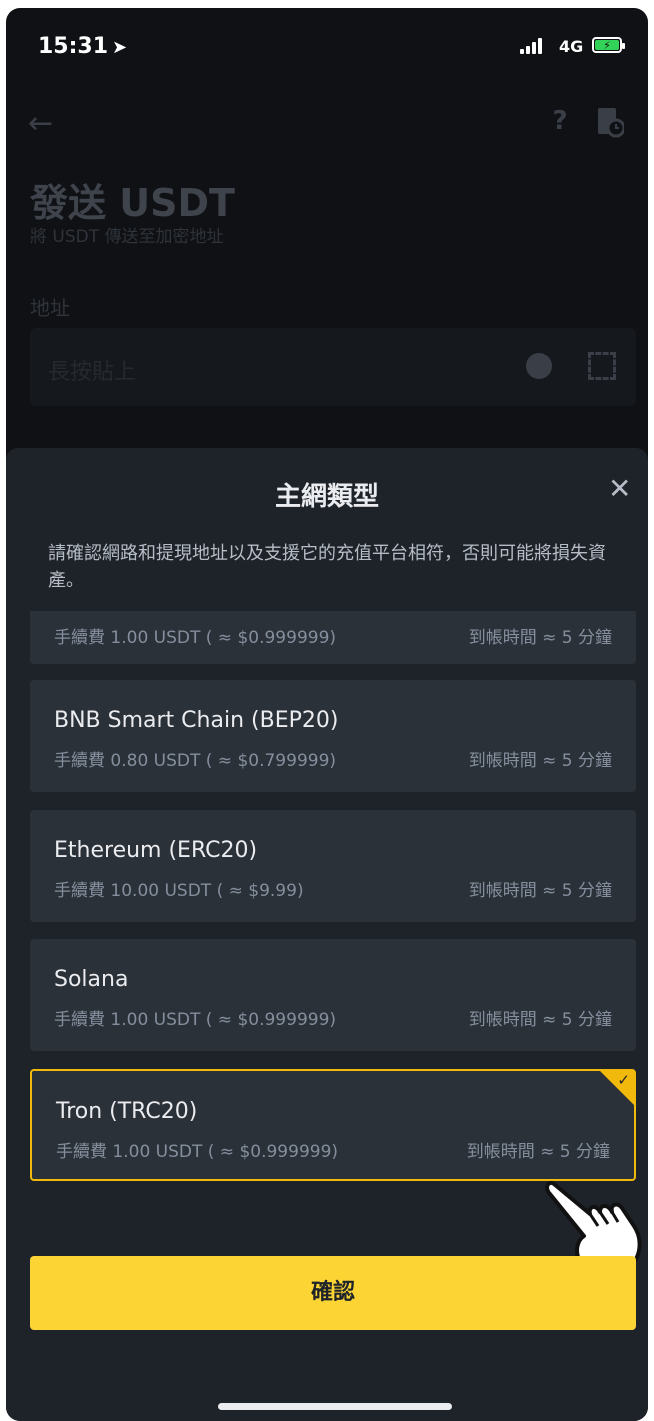 The height and width of the screenshot is (1421, 654). Describe the element at coordinates (91, 979) in the screenshot. I see `network-name: Solana` at that location.